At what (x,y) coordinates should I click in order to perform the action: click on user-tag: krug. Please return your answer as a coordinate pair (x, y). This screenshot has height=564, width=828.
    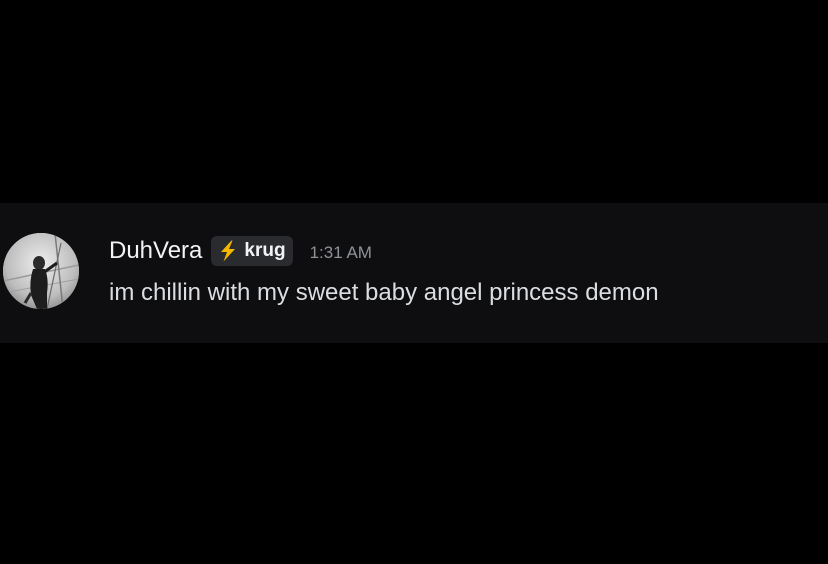
    Looking at the image, I should click on (252, 251).